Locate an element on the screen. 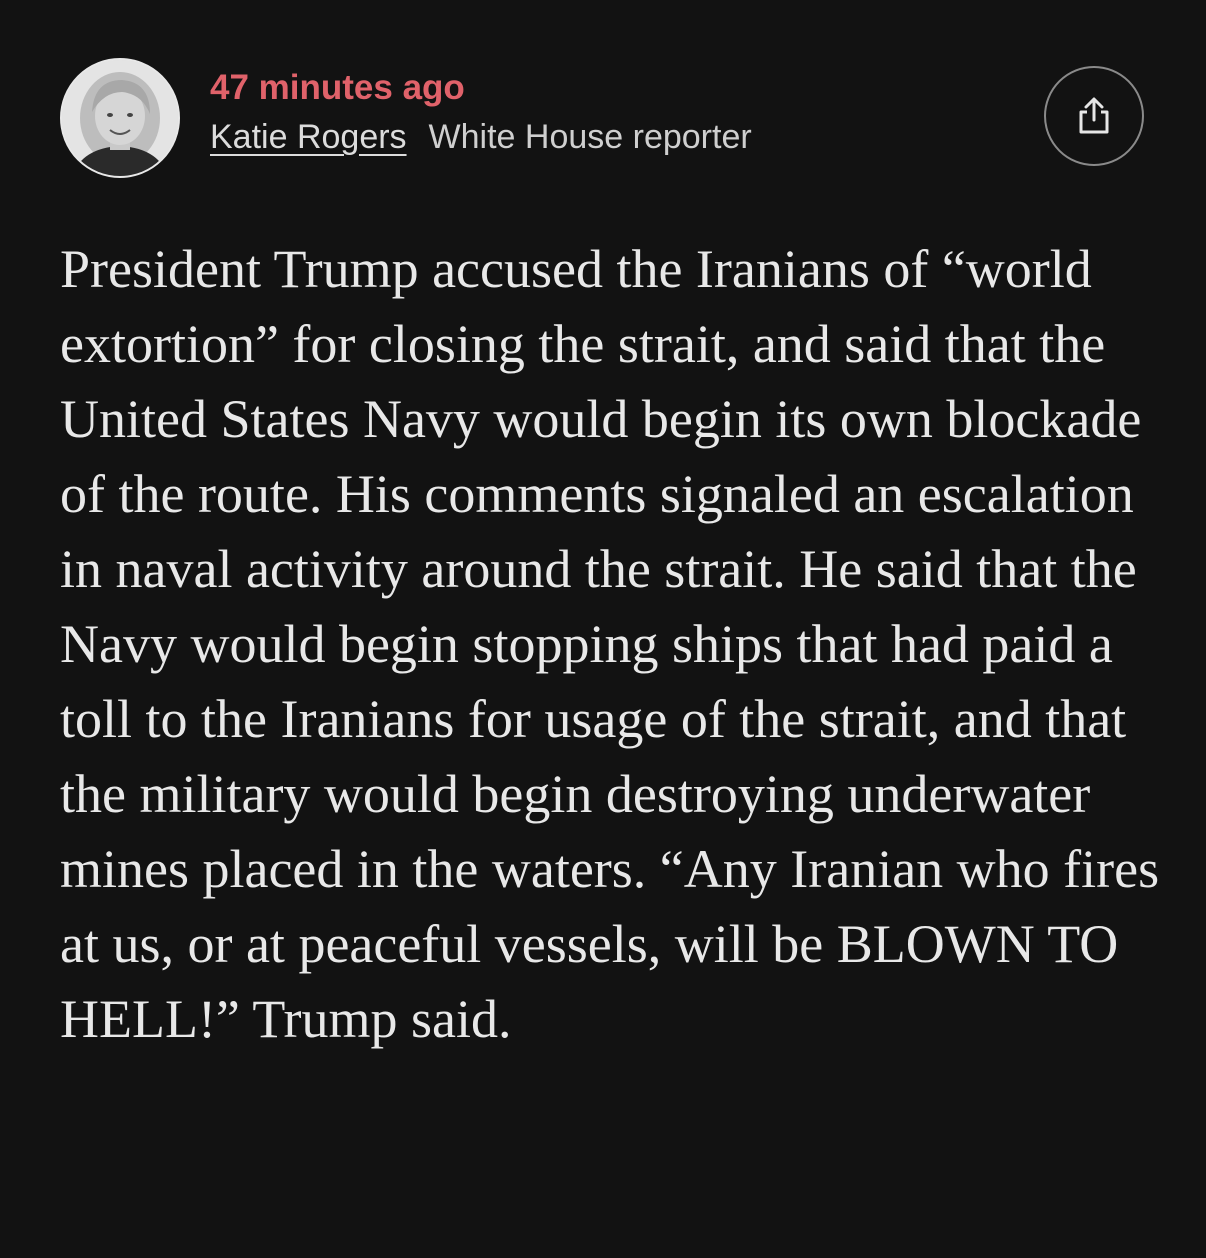  share-icon is located at coordinates (1094, 115).